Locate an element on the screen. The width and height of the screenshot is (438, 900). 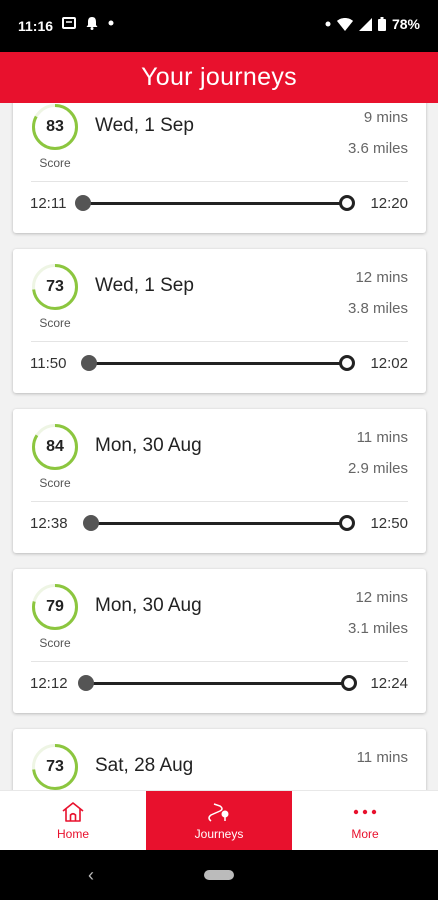
nav-journeys-label: Journeys is located at coordinates (219, 834).